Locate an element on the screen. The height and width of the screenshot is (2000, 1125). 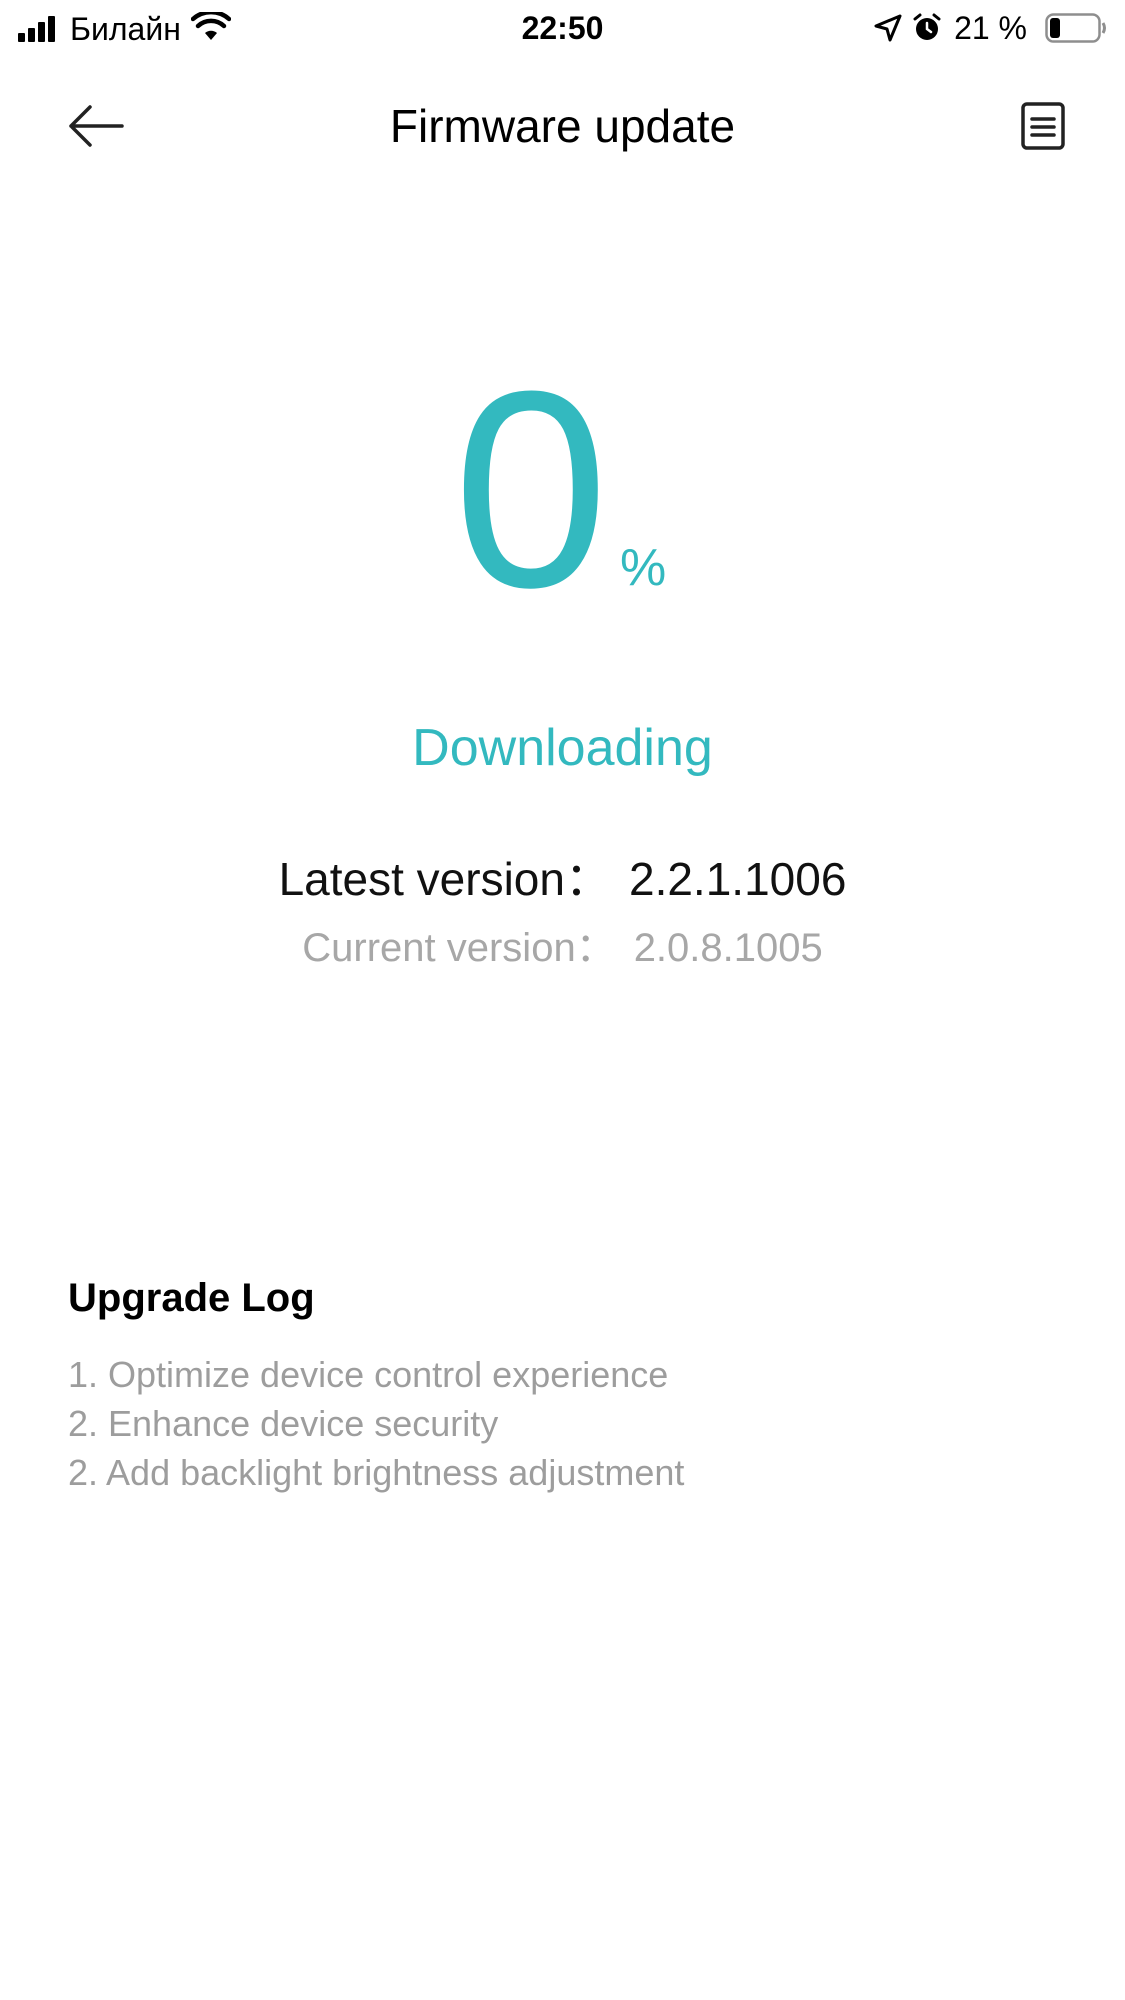
page-title: Firmware update is located at coordinates (562, 126).